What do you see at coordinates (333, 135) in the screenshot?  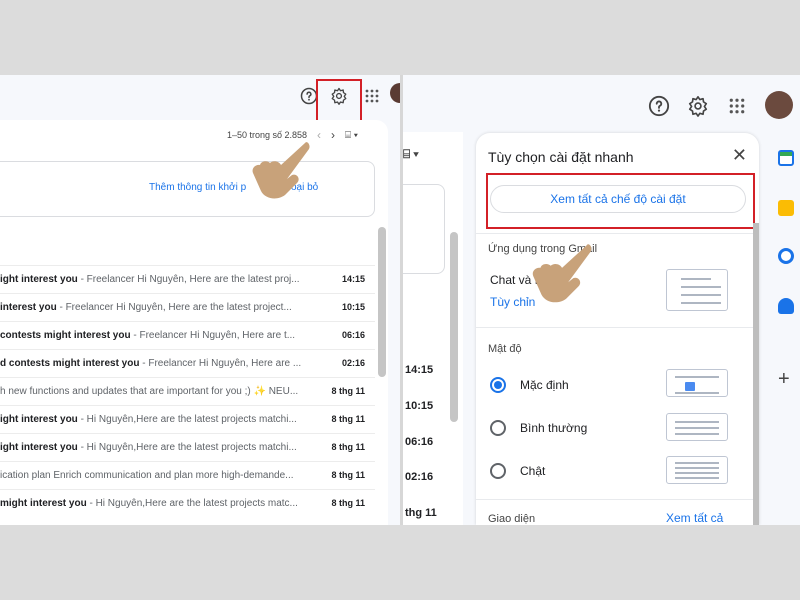 I see `next-page-icon: ›` at bounding box center [333, 135].